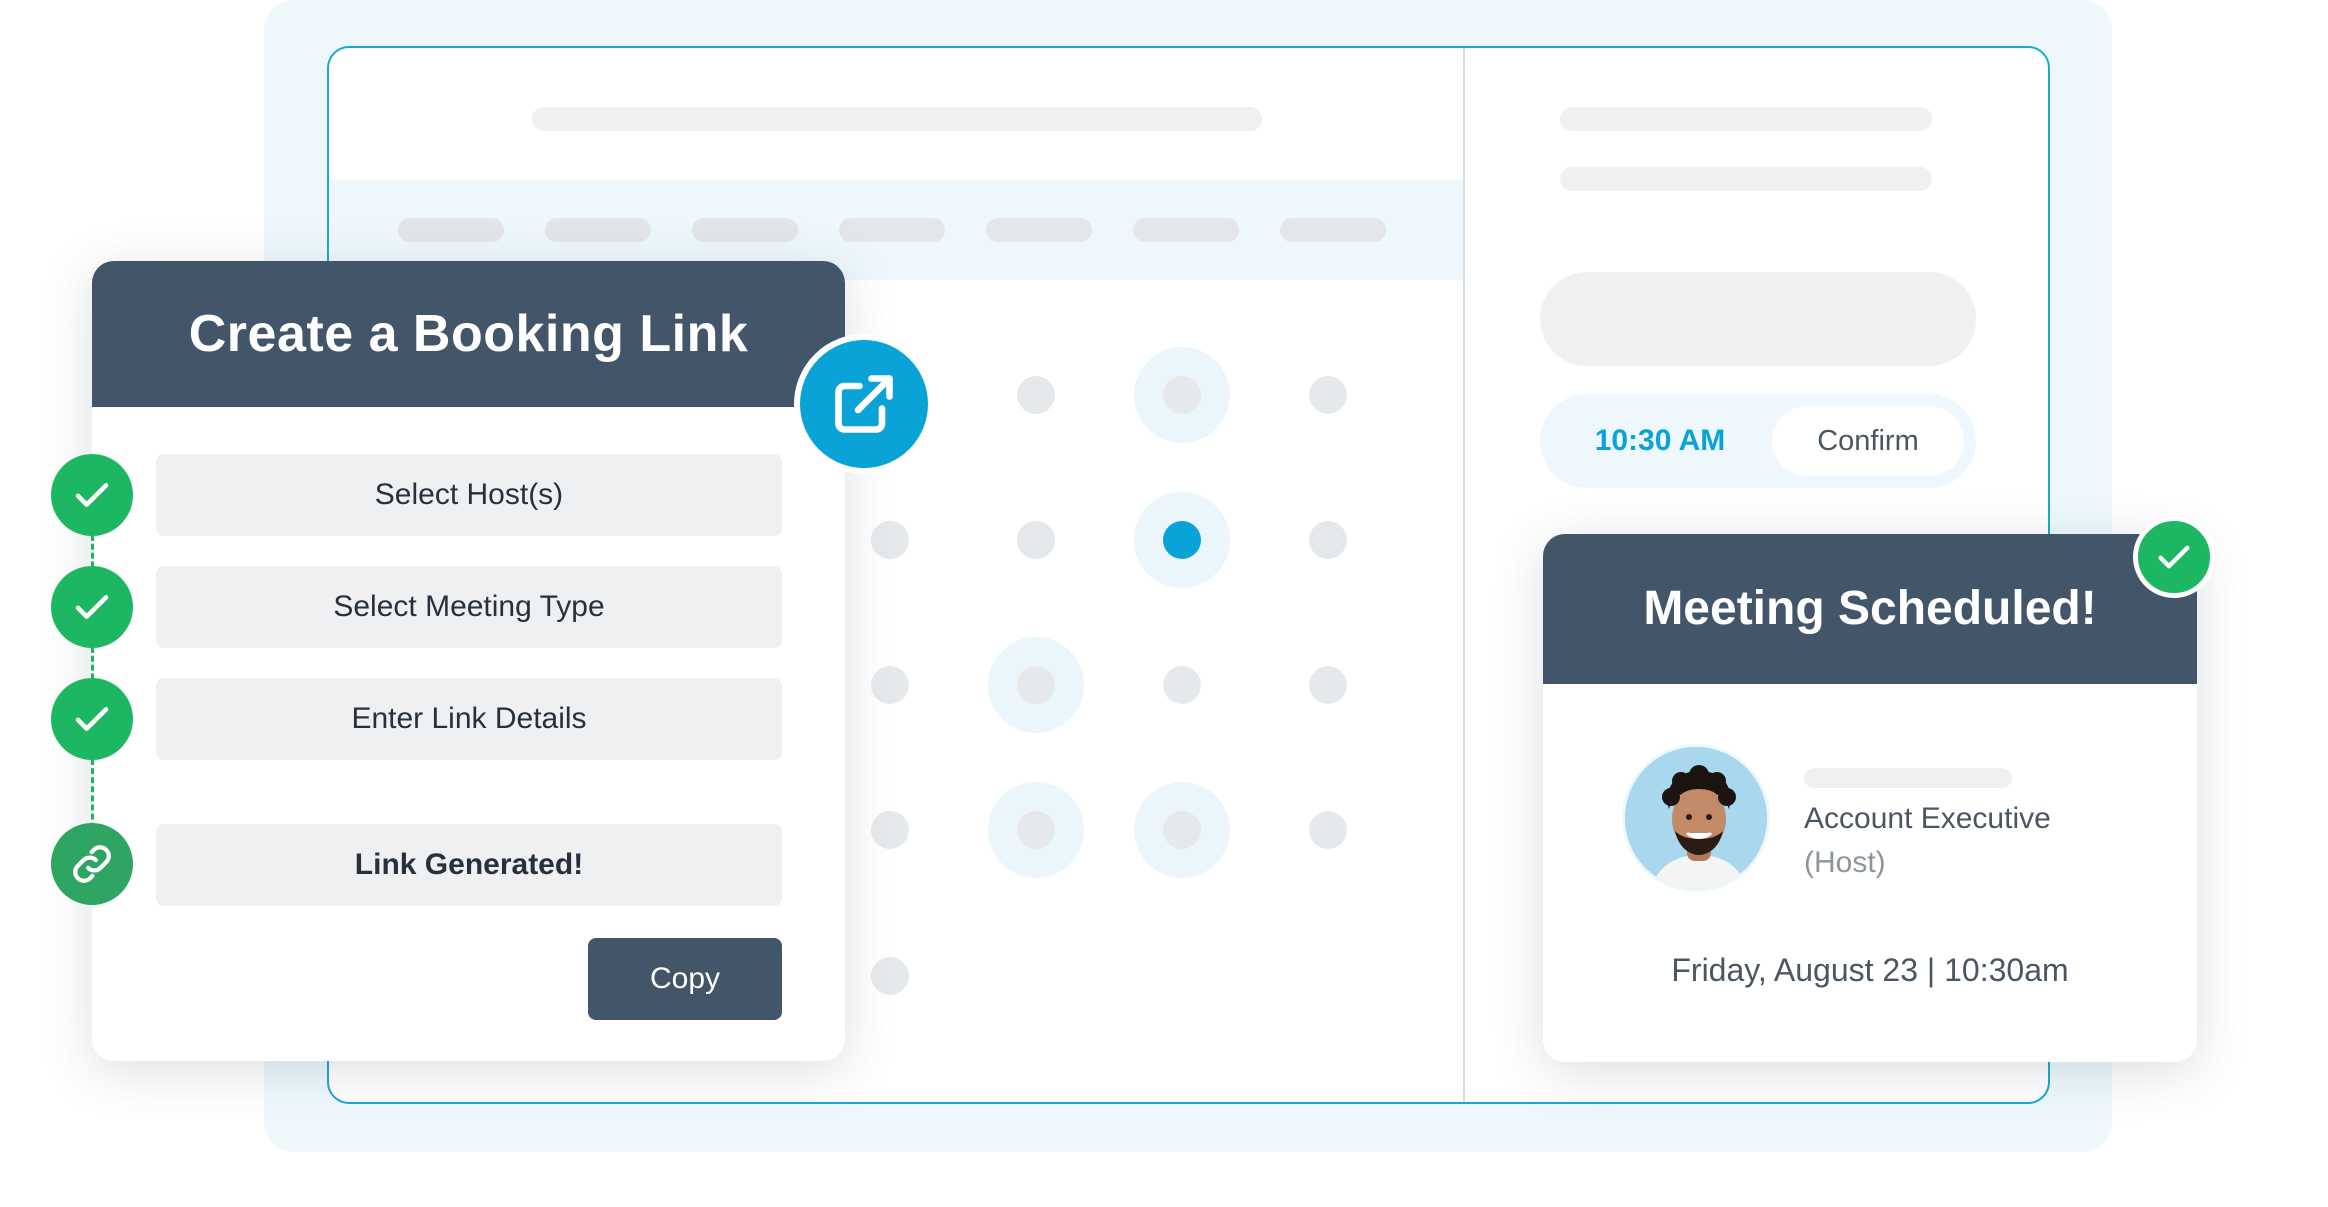 This screenshot has width=2328, height=1207. Describe the element at coordinates (1464, 575) in the screenshot. I see `window-divider` at that location.